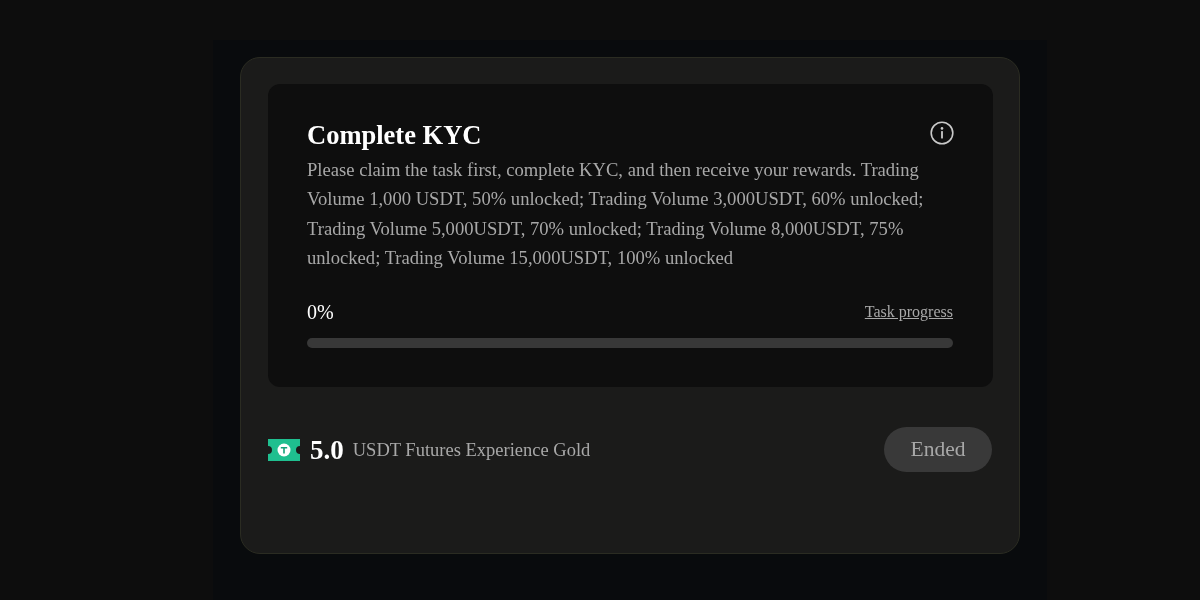  Describe the element at coordinates (284, 449) in the screenshot. I see `ticket-icon` at that location.